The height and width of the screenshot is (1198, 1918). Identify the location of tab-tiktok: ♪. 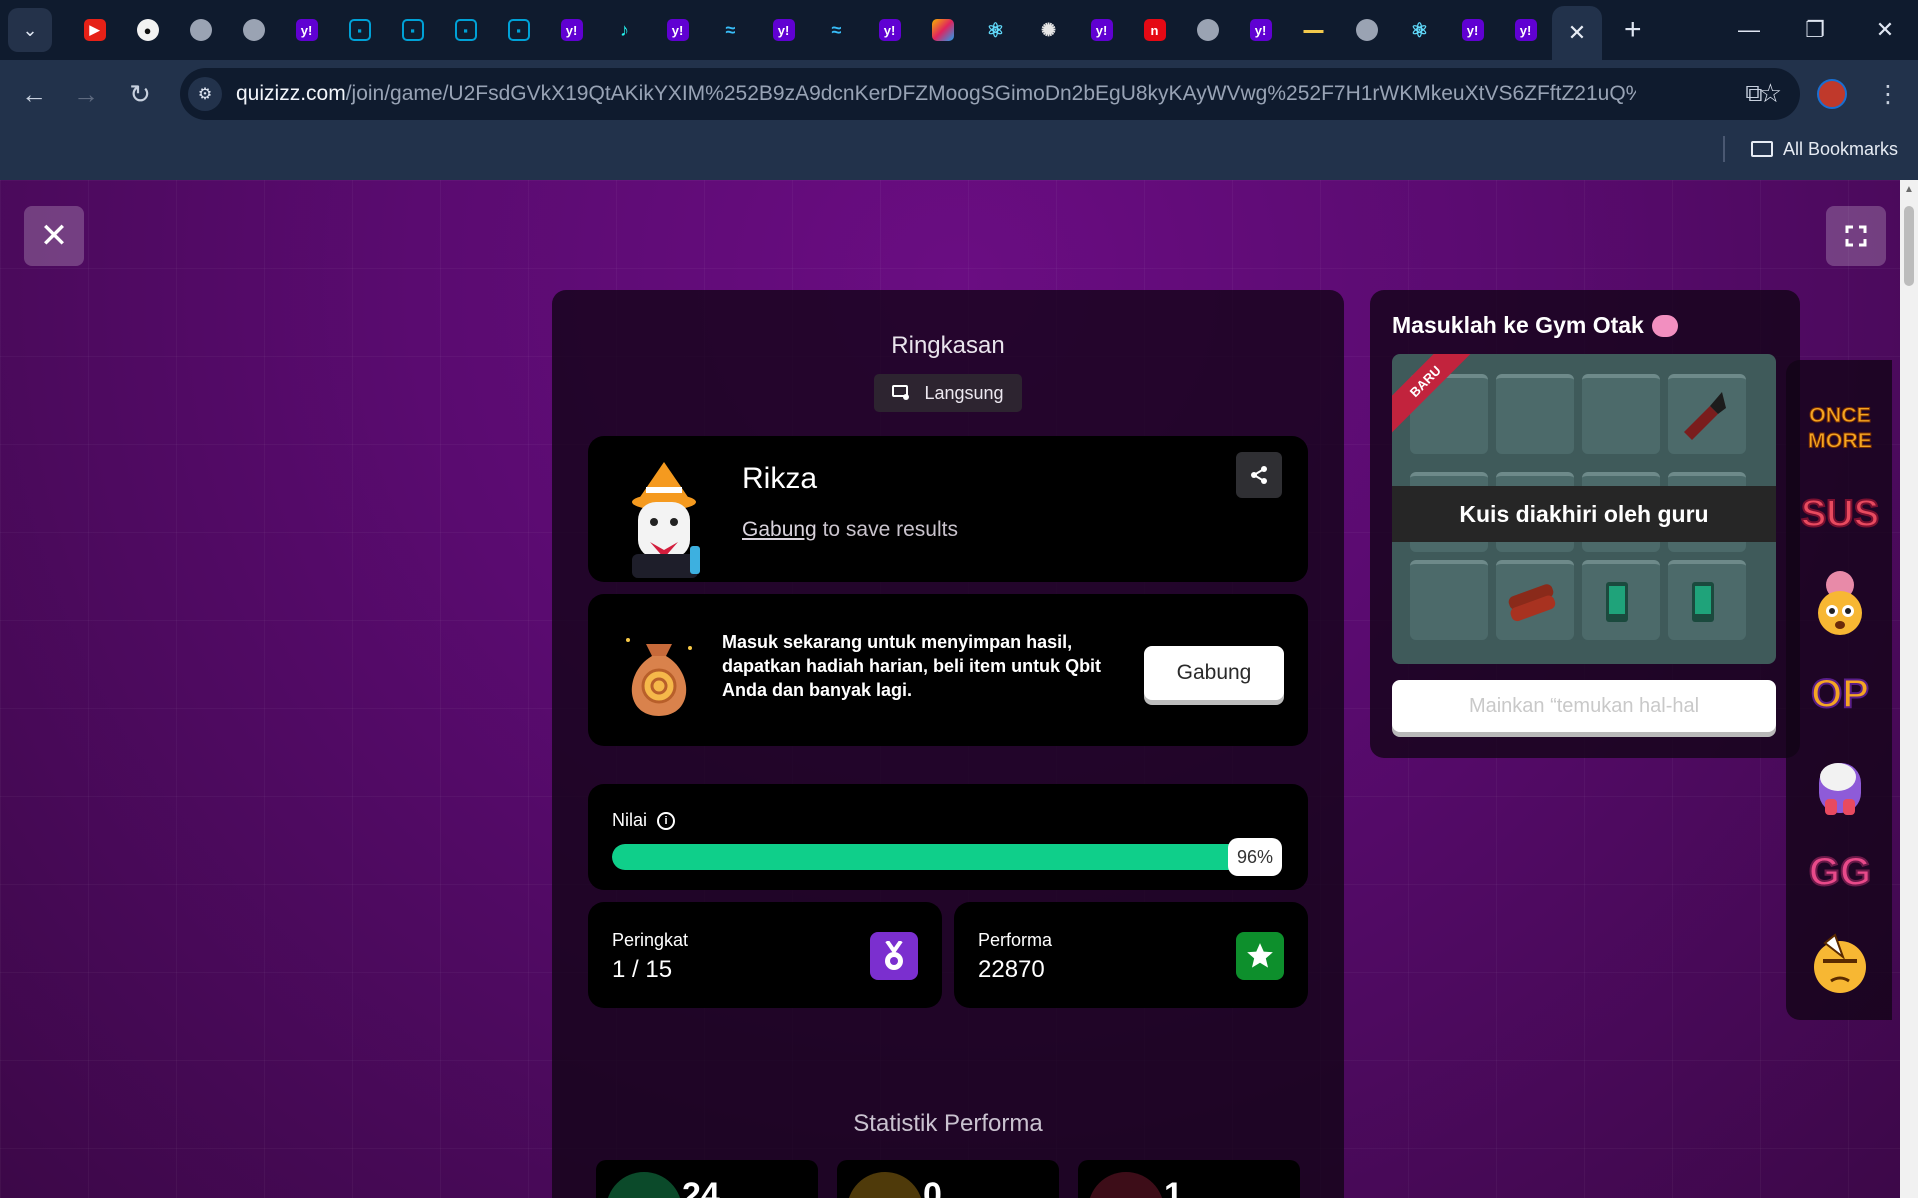
(624, 30).